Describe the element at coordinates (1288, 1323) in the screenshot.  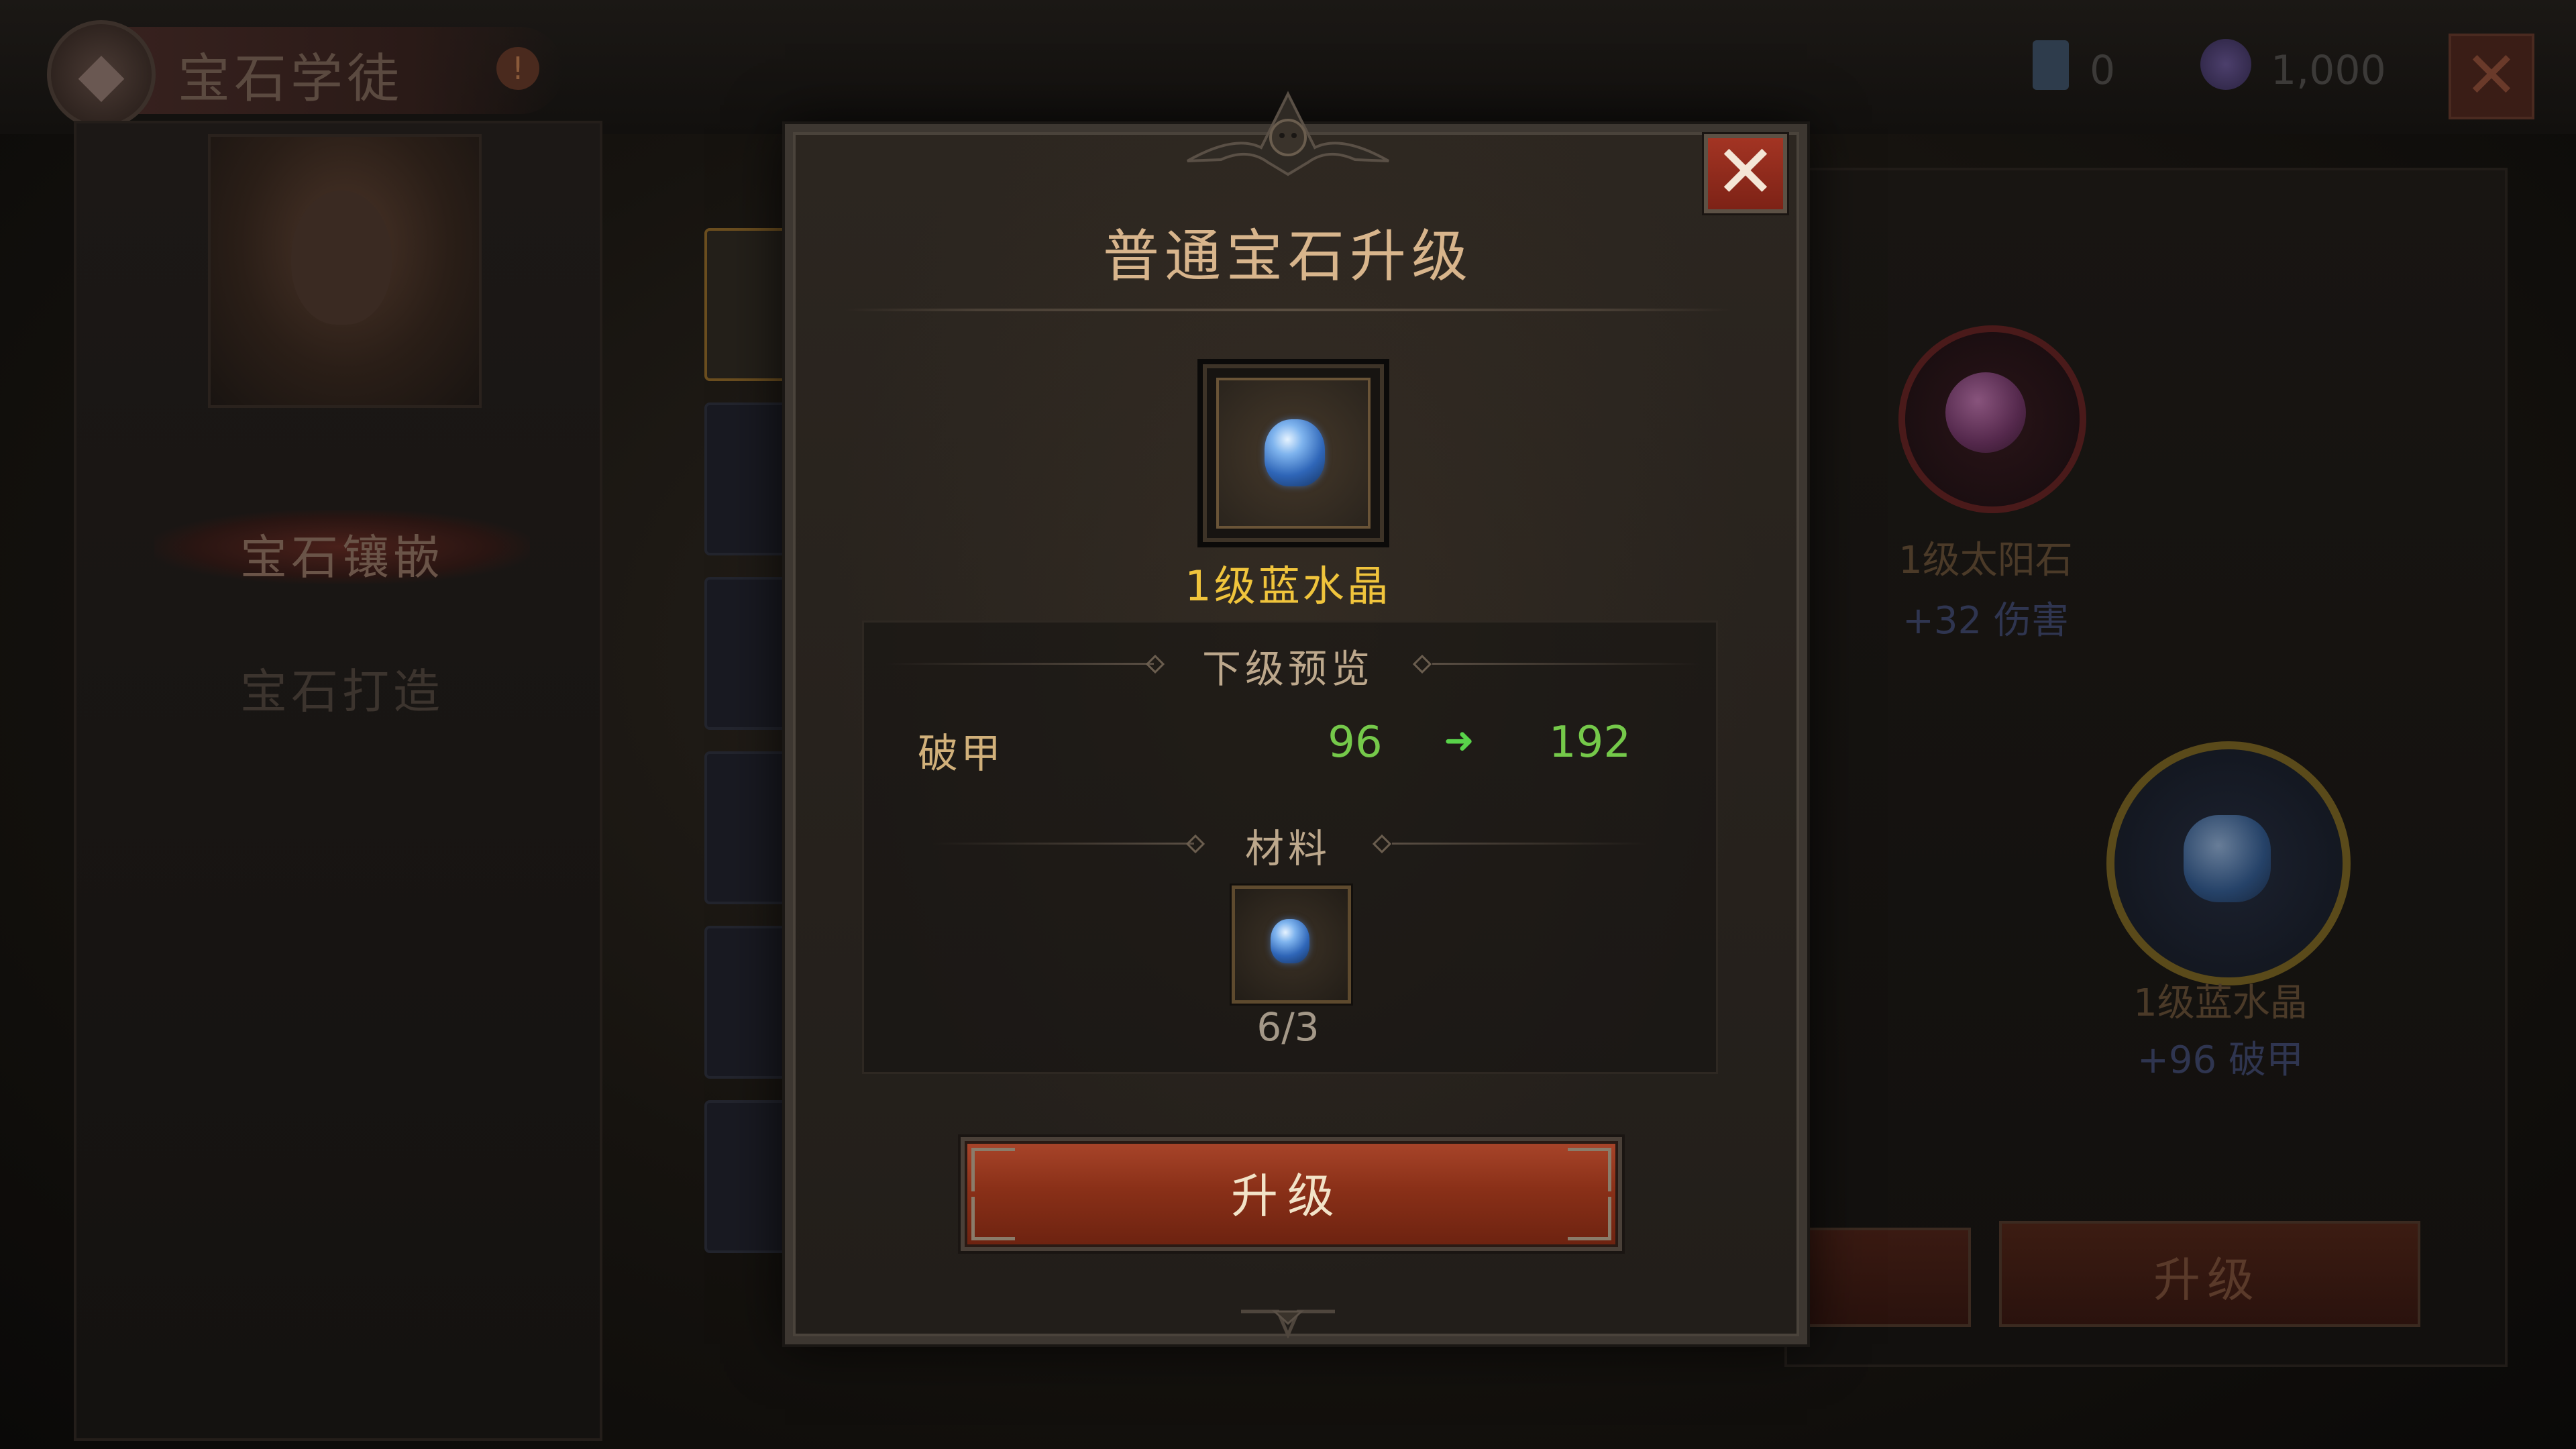
I see `bottom-ornament` at that location.